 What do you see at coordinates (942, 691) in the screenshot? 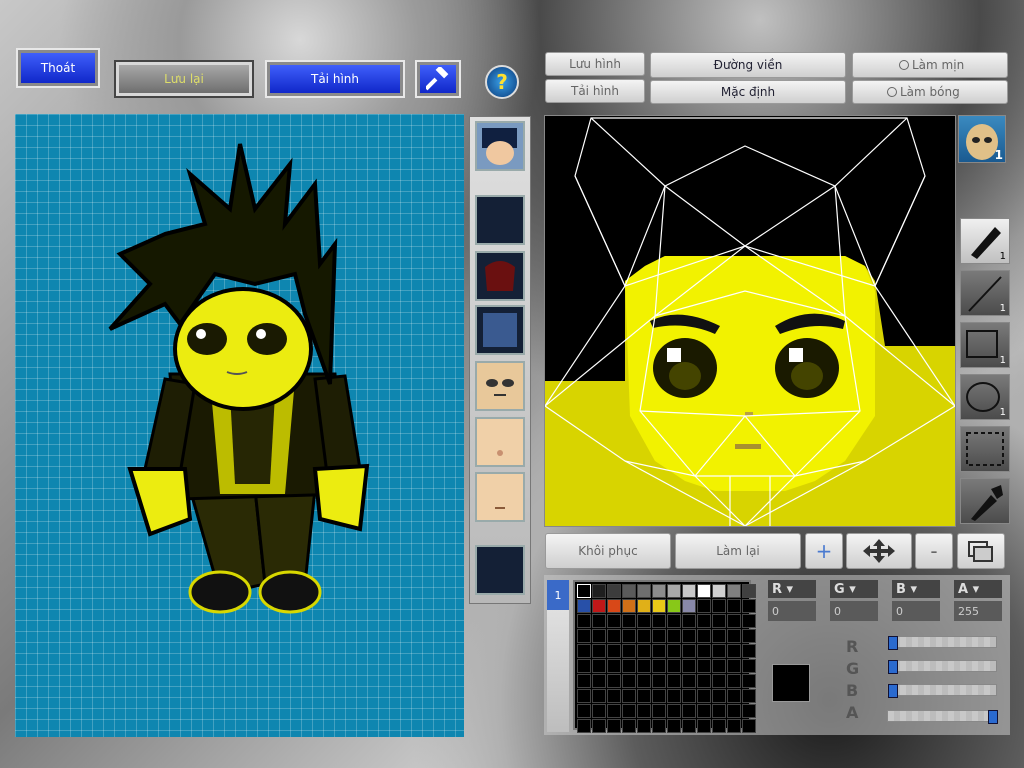
I see `blue-slider` at bounding box center [942, 691].